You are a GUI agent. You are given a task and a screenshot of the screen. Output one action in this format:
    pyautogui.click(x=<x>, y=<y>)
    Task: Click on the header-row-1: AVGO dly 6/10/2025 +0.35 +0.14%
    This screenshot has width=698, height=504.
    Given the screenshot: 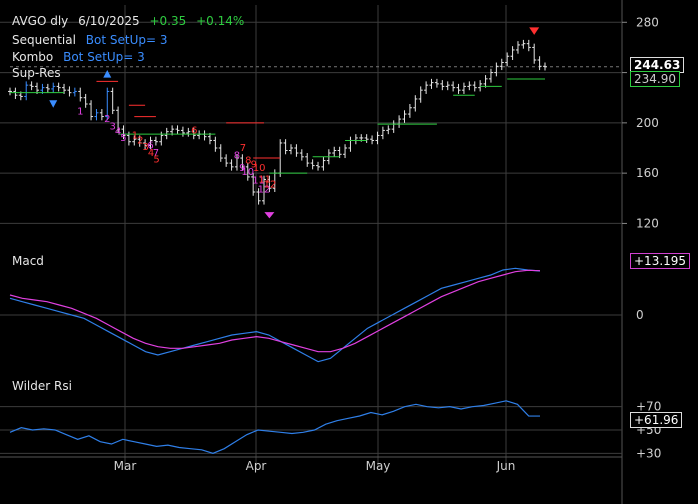 What is the action you would take?
    pyautogui.click(x=131, y=21)
    